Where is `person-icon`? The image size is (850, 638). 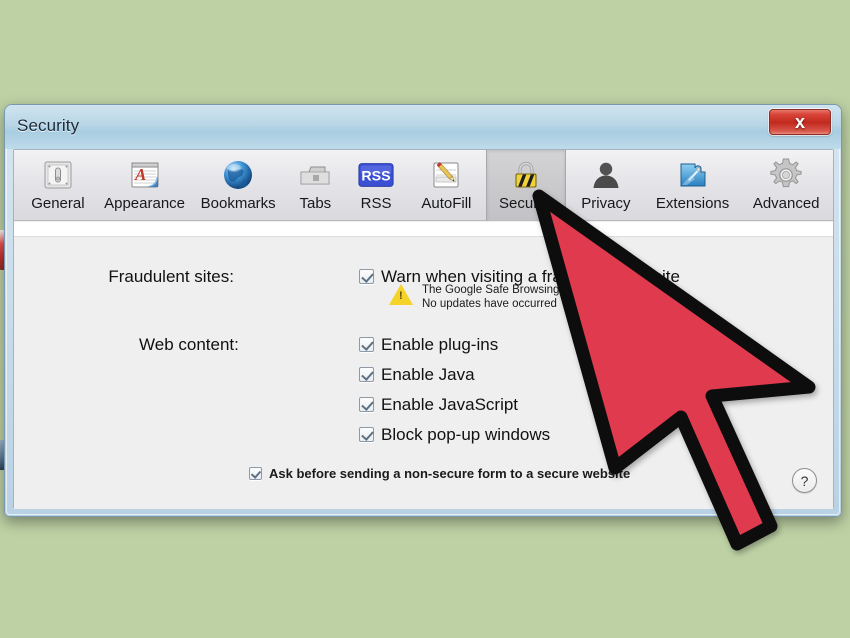 person-icon is located at coordinates (606, 175).